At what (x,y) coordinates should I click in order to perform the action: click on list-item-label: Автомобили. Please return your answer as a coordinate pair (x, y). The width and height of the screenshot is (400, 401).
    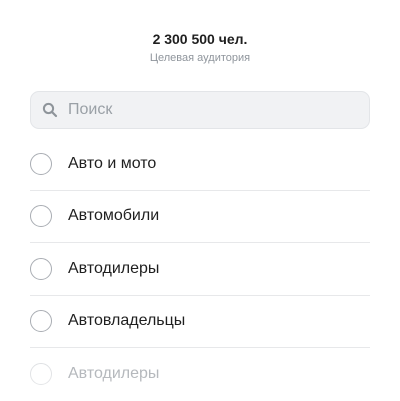
    Looking at the image, I should click on (114, 216).